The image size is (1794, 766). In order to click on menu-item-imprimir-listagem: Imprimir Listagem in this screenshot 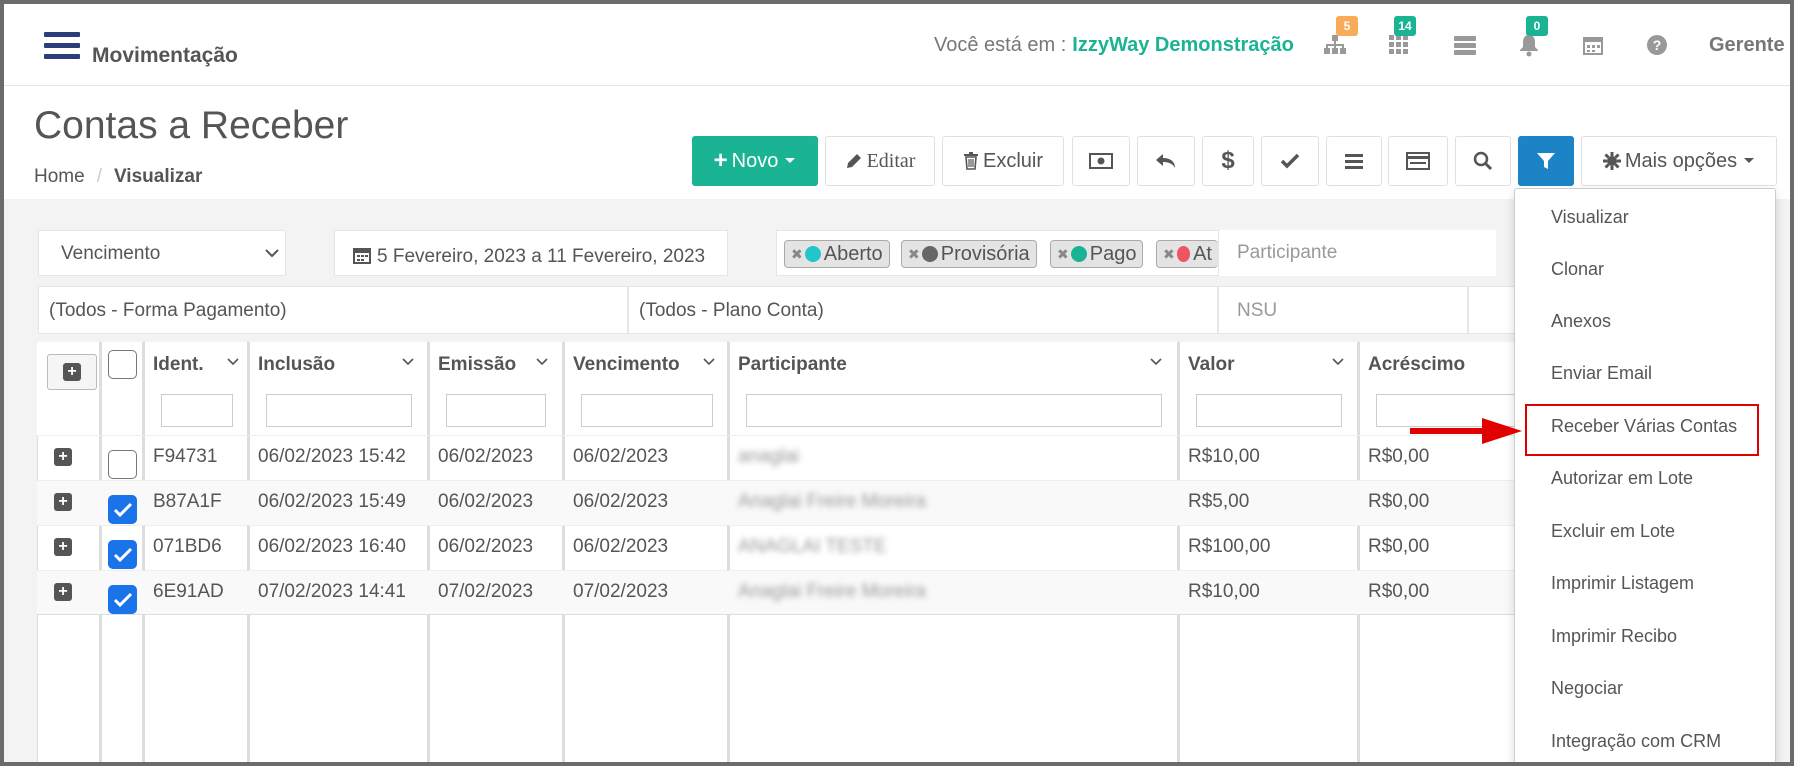, I will do `click(1622, 583)`.